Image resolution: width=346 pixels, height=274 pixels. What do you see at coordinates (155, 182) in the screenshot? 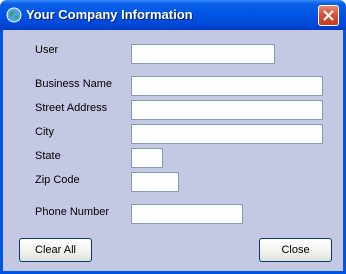
I see `zip-code-field` at bounding box center [155, 182].